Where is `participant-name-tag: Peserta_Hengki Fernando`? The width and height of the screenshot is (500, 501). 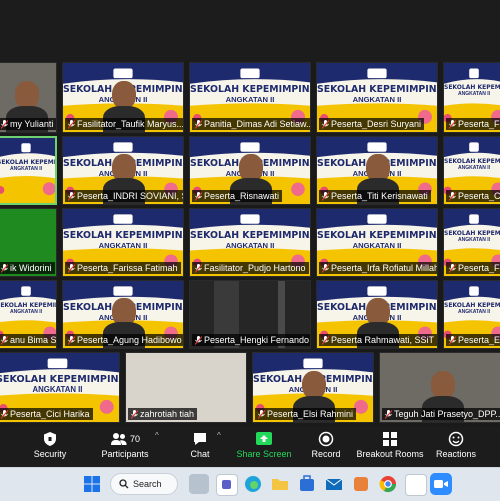
participant-name-tag: Peserta_Hengki Fernando is located at coordinates (251, 340).